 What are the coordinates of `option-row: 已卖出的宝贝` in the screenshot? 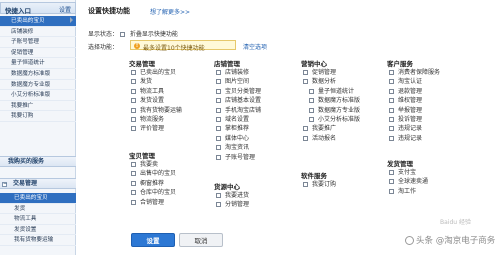 It's located at (155, 71).